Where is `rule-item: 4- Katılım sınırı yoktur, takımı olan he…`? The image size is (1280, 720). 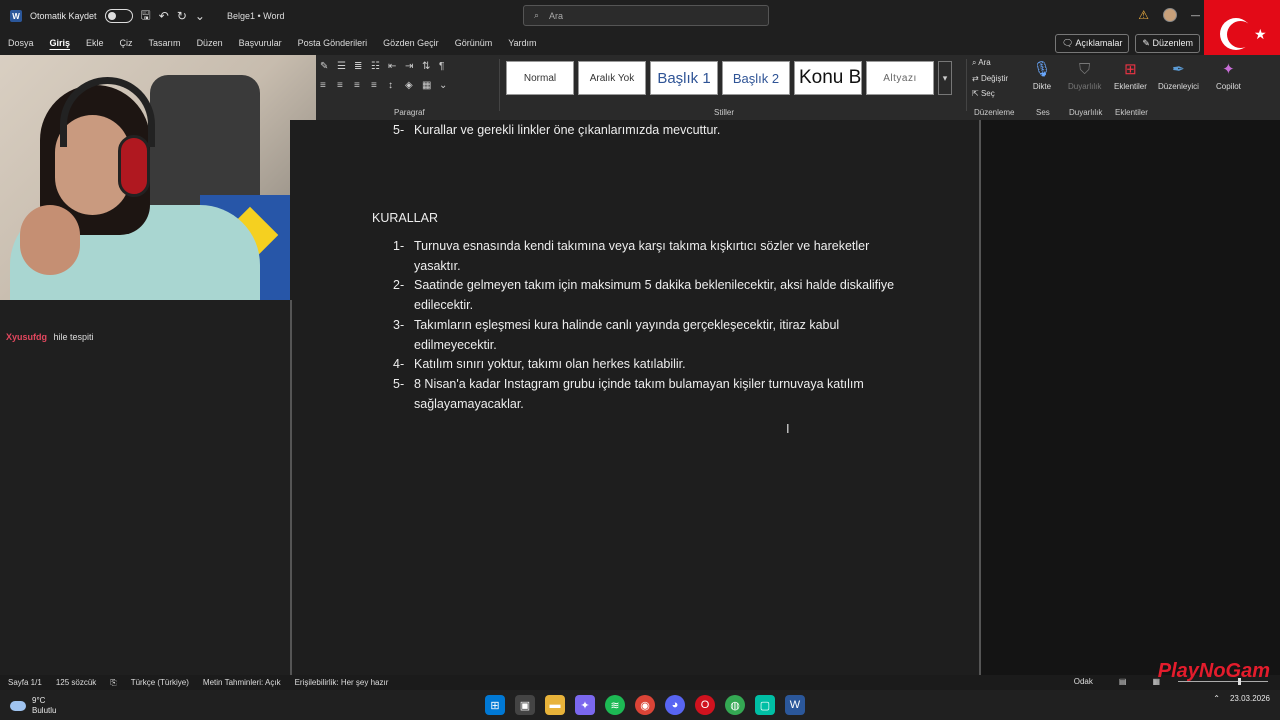
rule-item: 4- Katılım sınırı yoktur, takımı olan he… is located at coordinates (648, 365).